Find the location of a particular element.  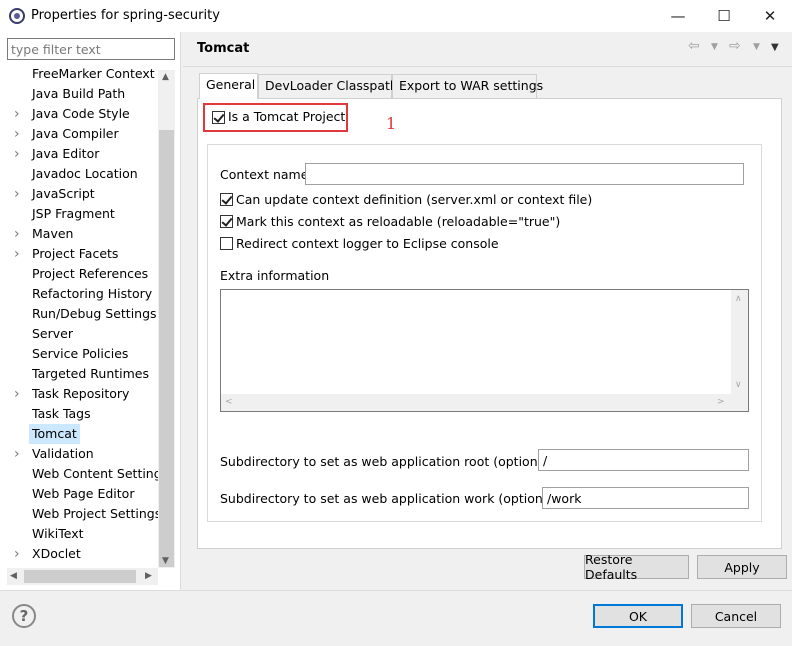

sidebar-item: Service Policies is located at coordinates (89, 354).